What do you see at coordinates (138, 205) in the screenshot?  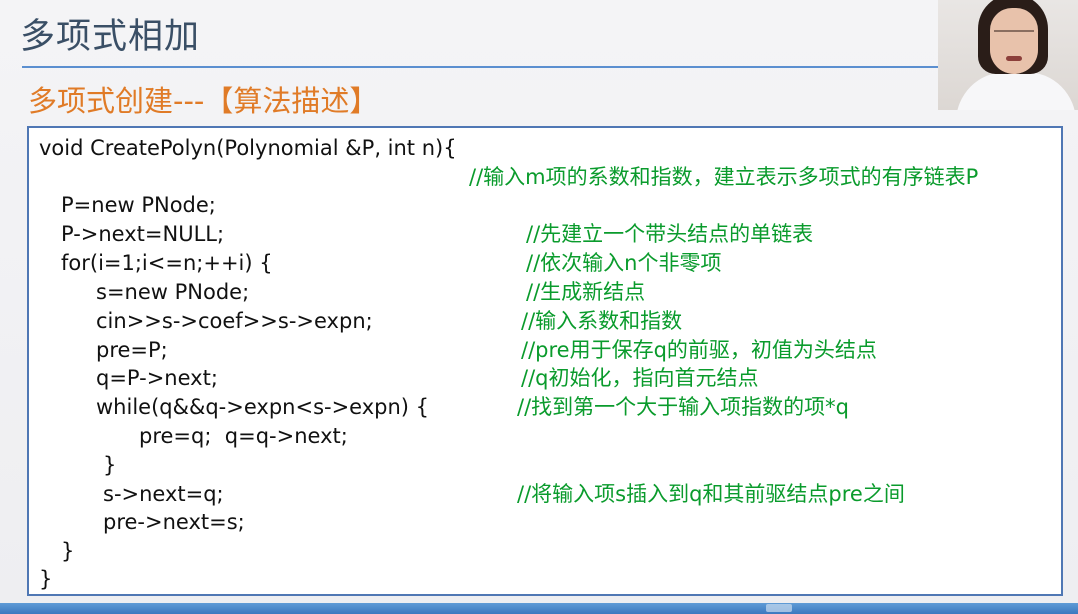 I see `code-line: P=new PNode;` at bounding box center [138, 205].